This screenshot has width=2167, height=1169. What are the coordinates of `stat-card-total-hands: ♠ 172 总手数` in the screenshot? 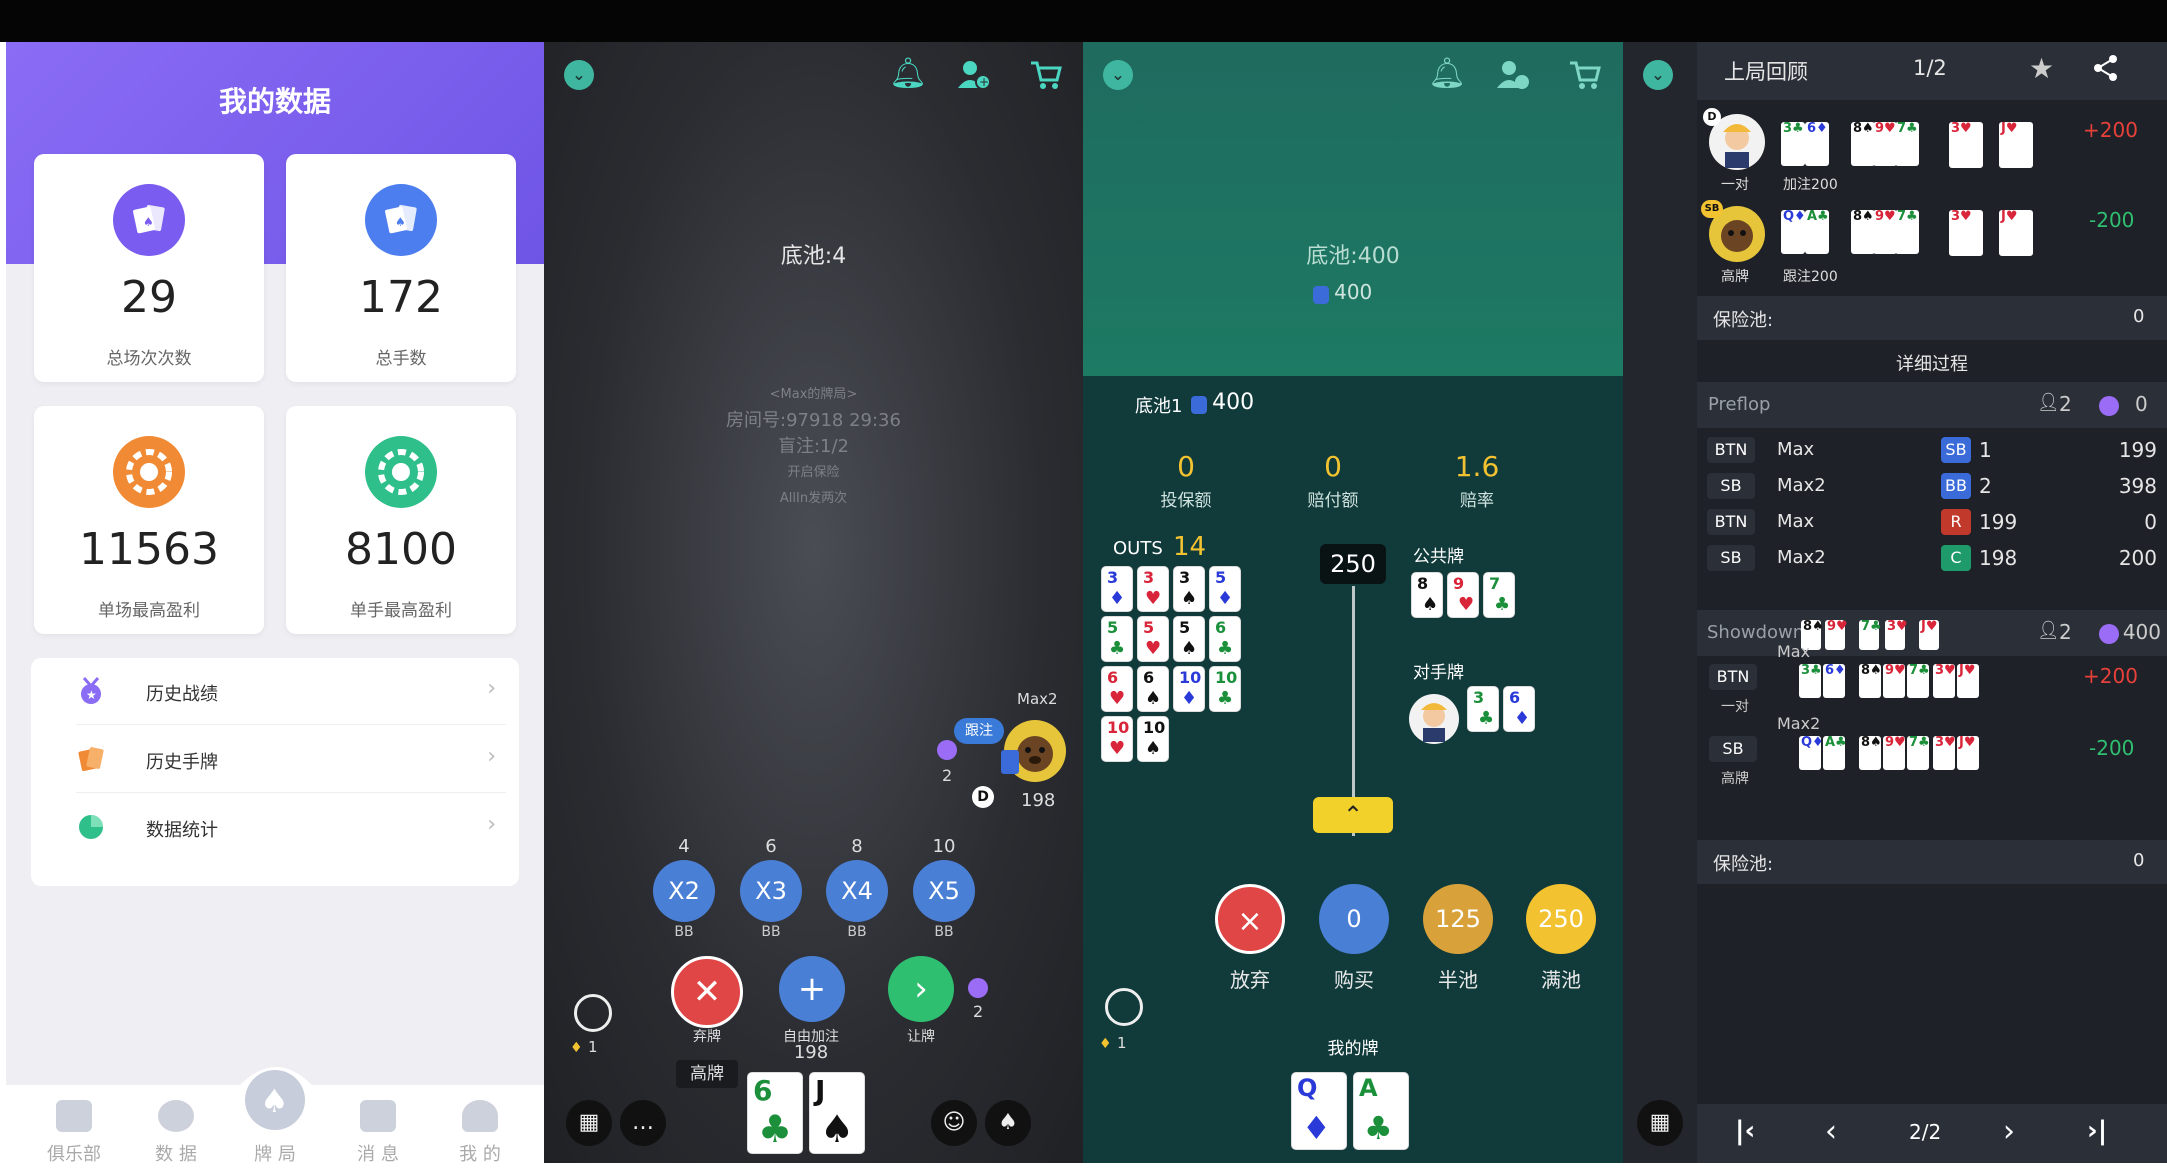 It's located at (401, 268).